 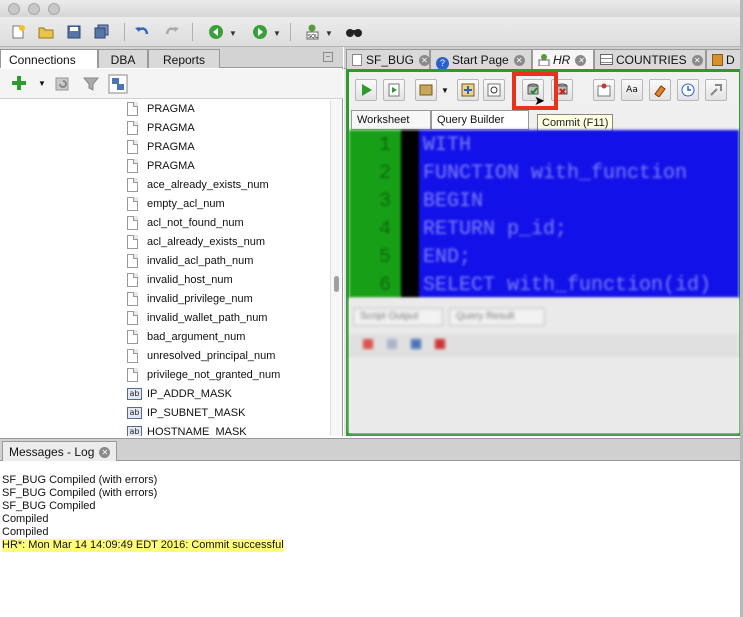 What do you see at coordinates (172, 32) in the screenshot?
I see `redo-icon` at bounding box center [172, 32].